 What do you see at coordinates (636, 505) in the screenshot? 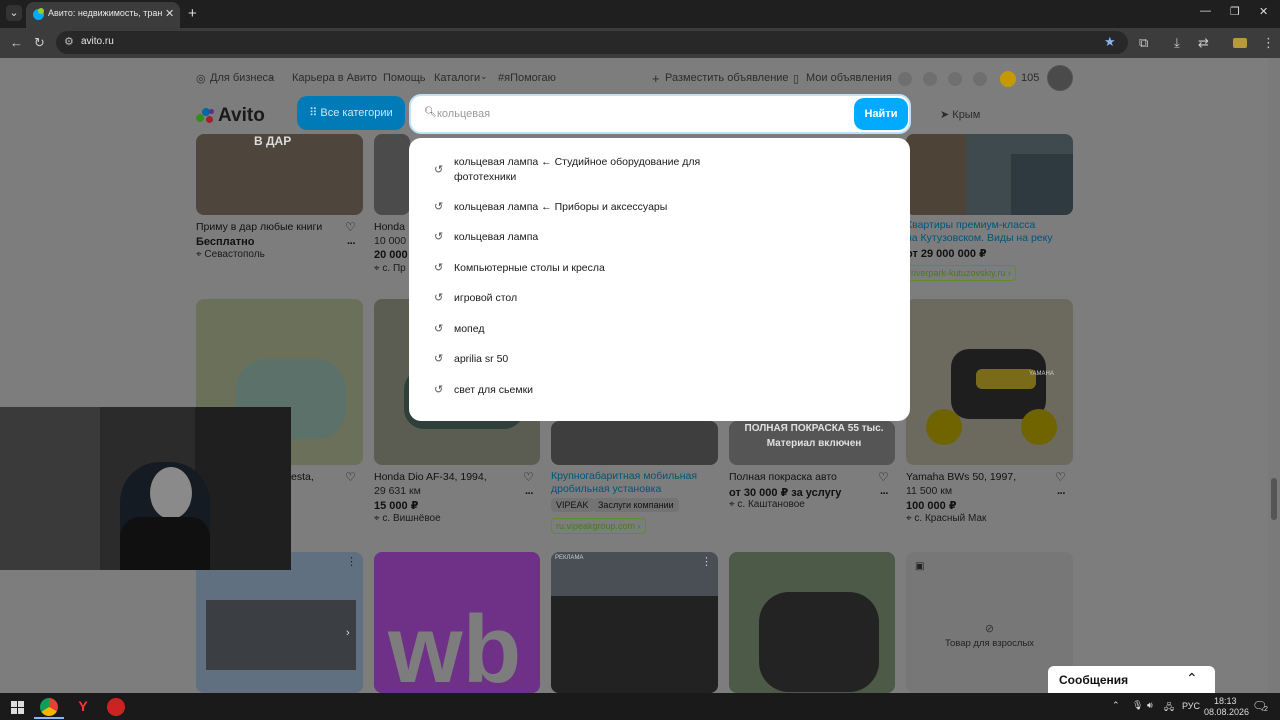
I see `merit-chip: Заслуги компании` at bounding box center [636, 505].